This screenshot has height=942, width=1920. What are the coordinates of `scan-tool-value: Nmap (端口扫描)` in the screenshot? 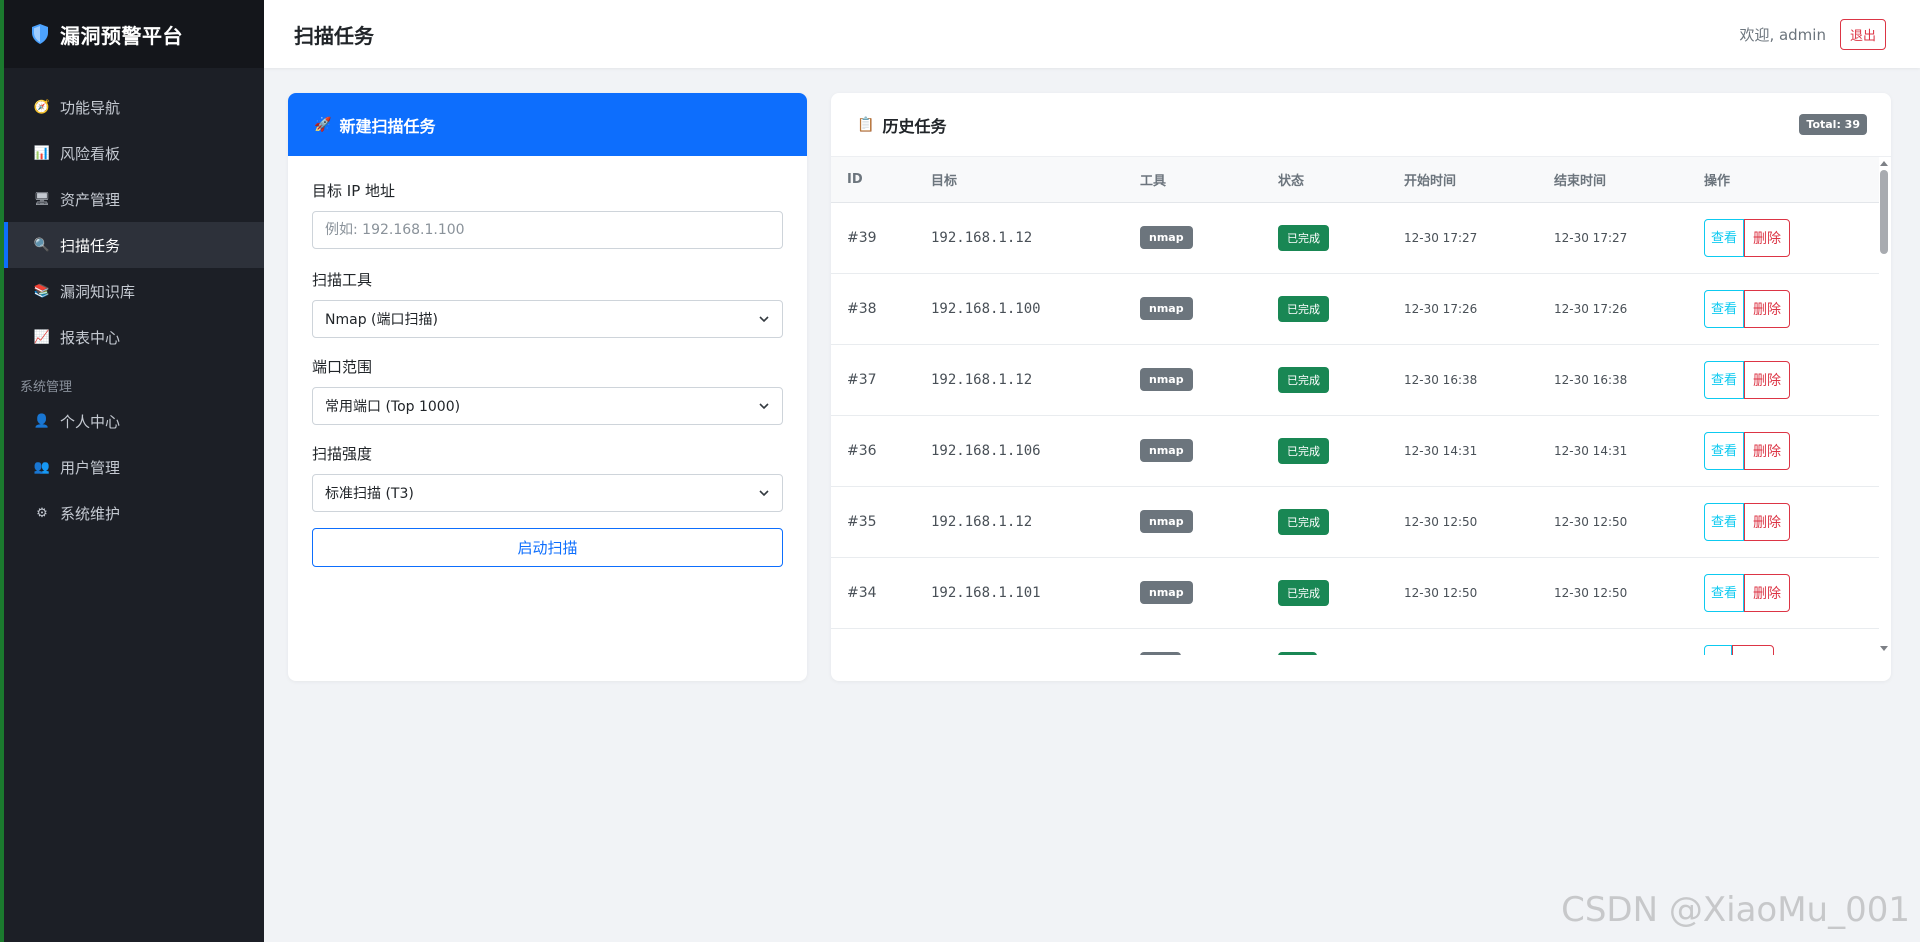 It's located at (381, 320).